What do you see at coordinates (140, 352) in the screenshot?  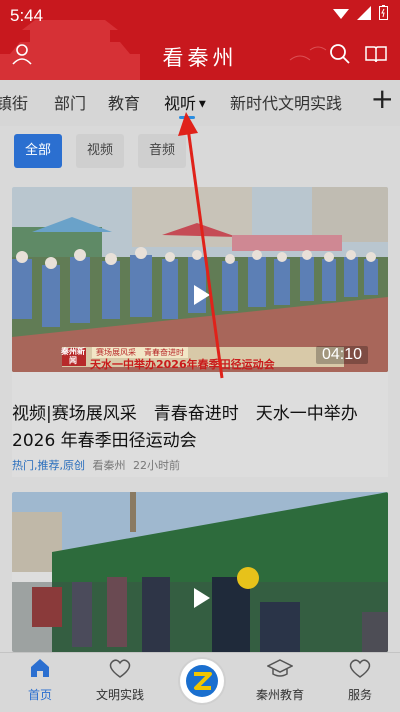 I see `banner-subtitle: 赛场展风采 青春奋进时` at bounding box center [140, 352].